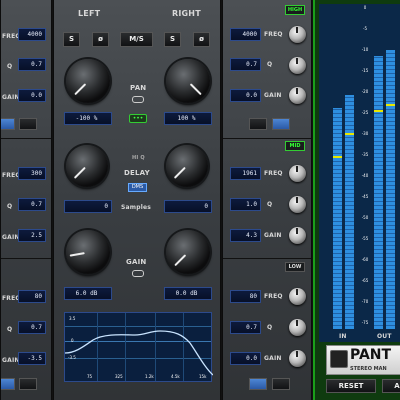  I want to click on mid-q-knob, so click(297, 204).